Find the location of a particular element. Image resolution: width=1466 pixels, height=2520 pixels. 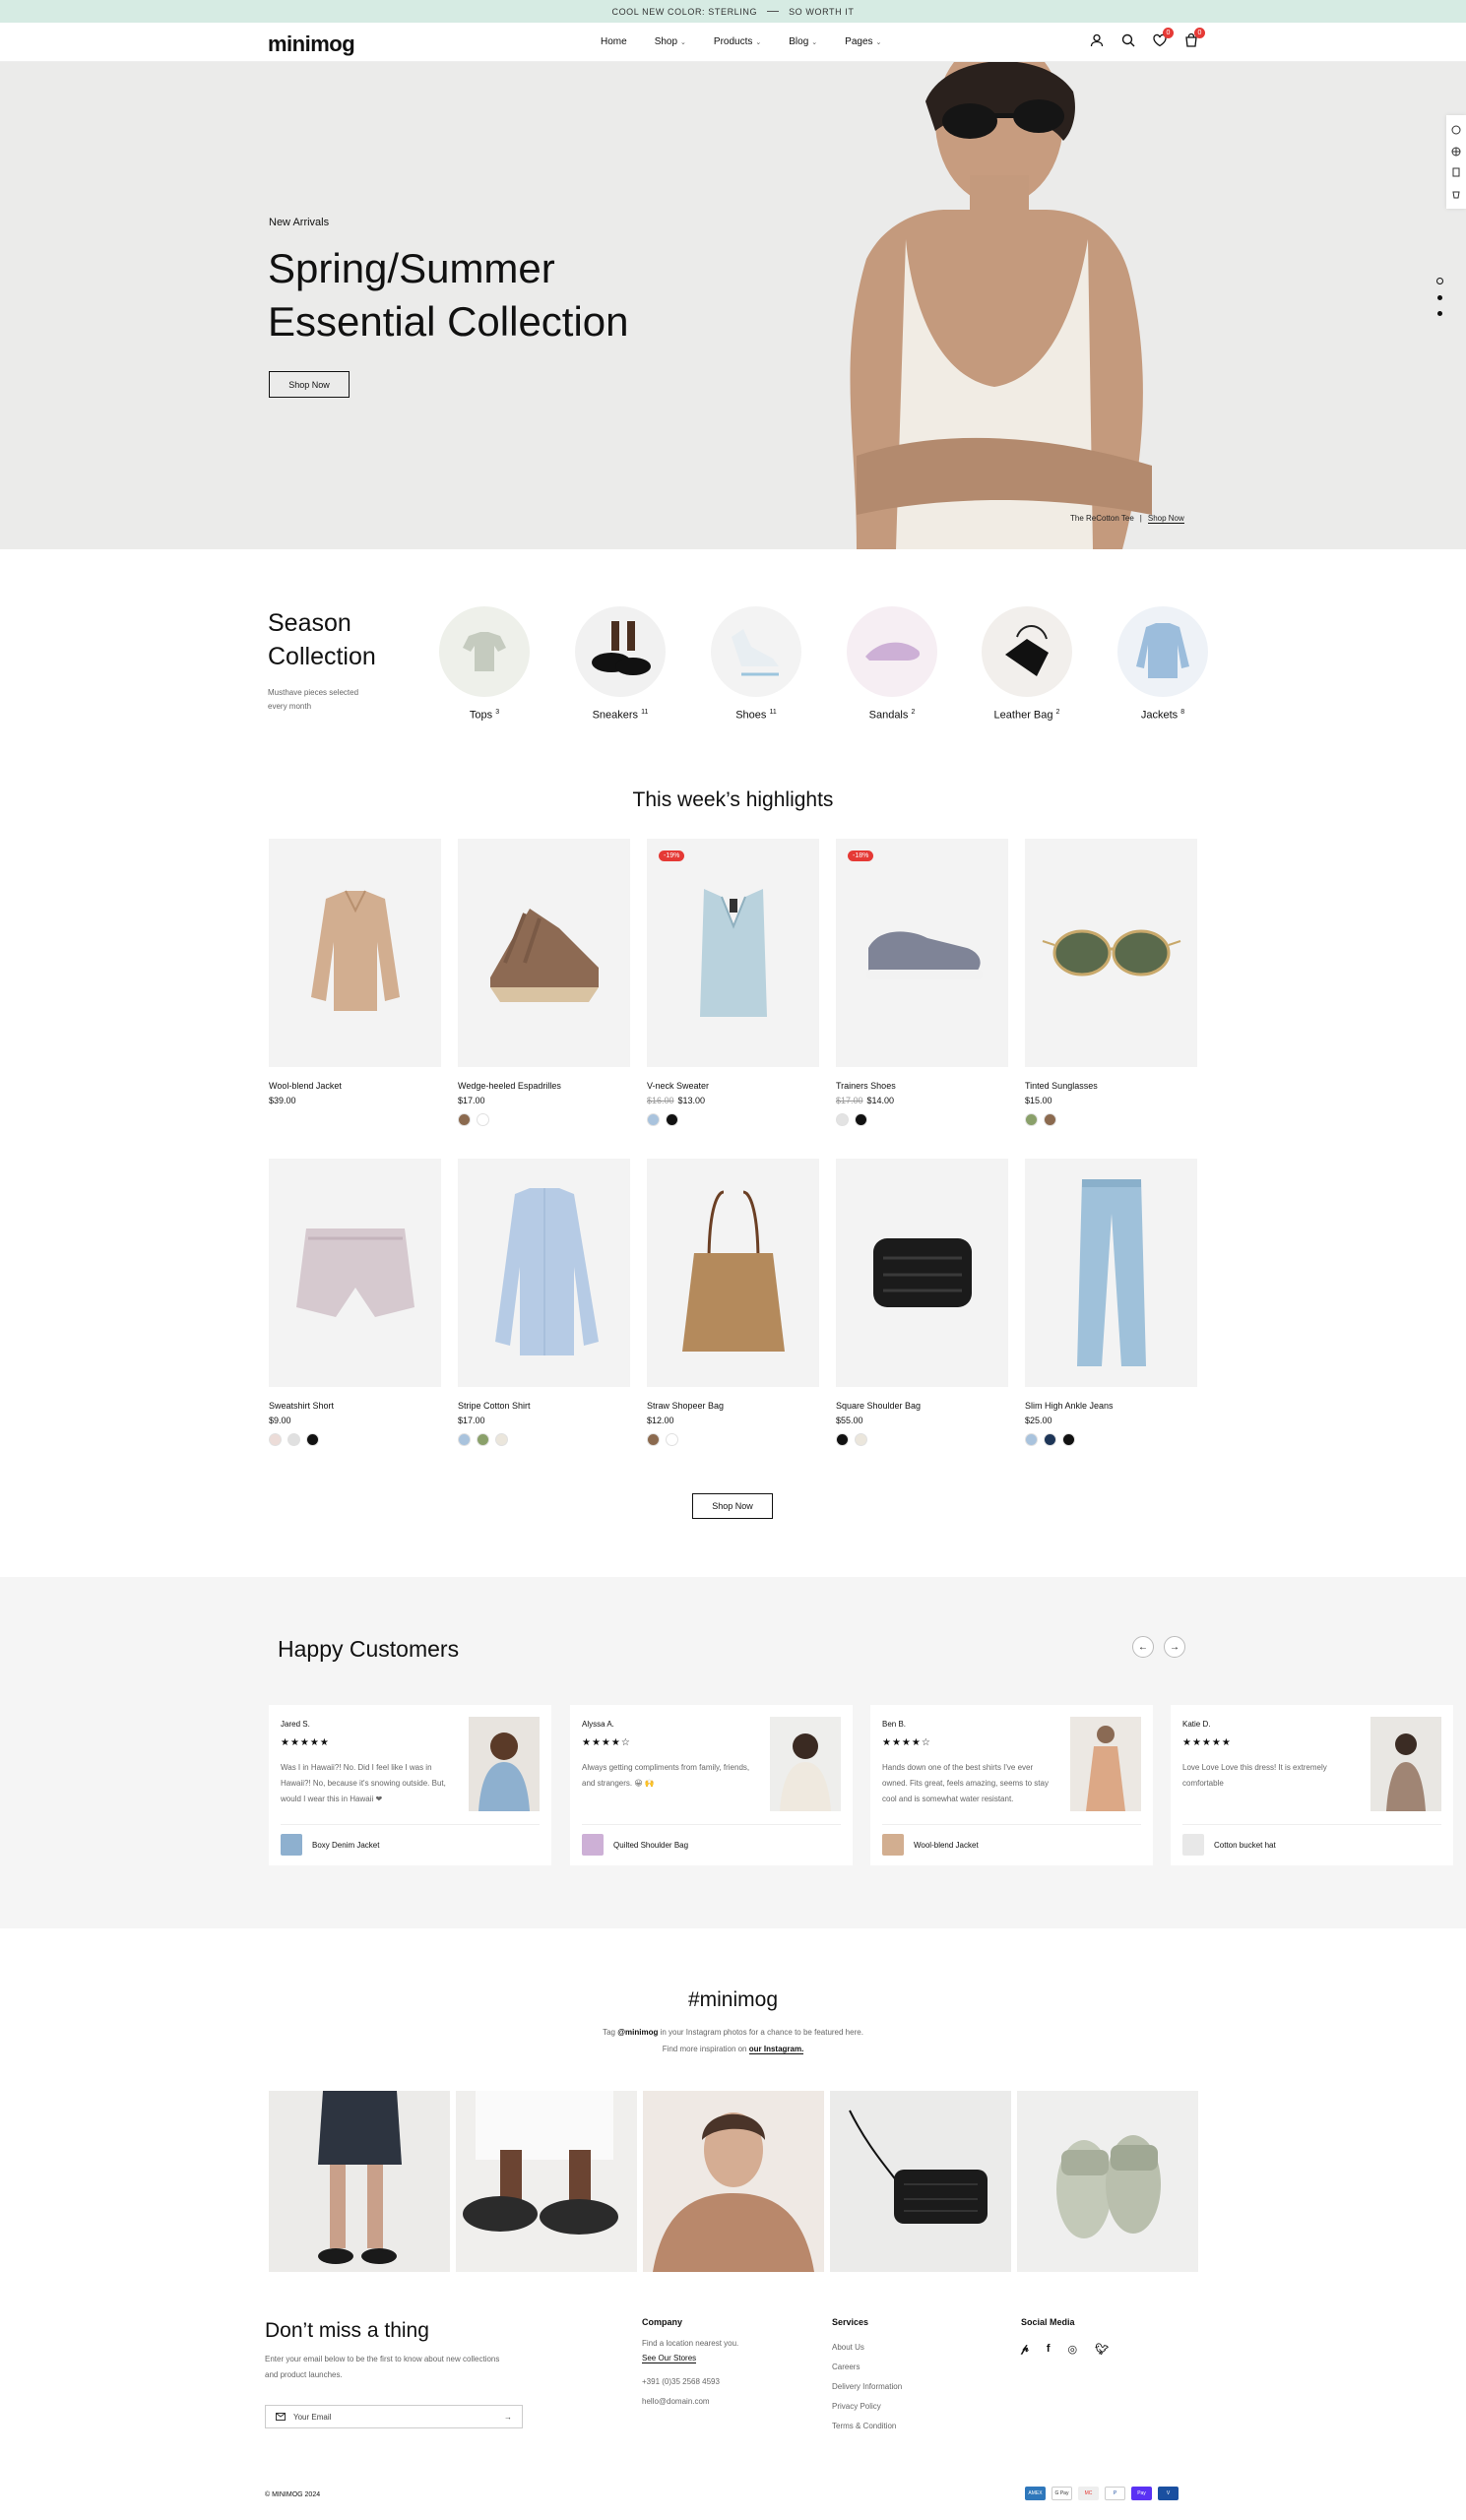

hero-shop-now-button: Shop Now is located at coordinates (310, 384).